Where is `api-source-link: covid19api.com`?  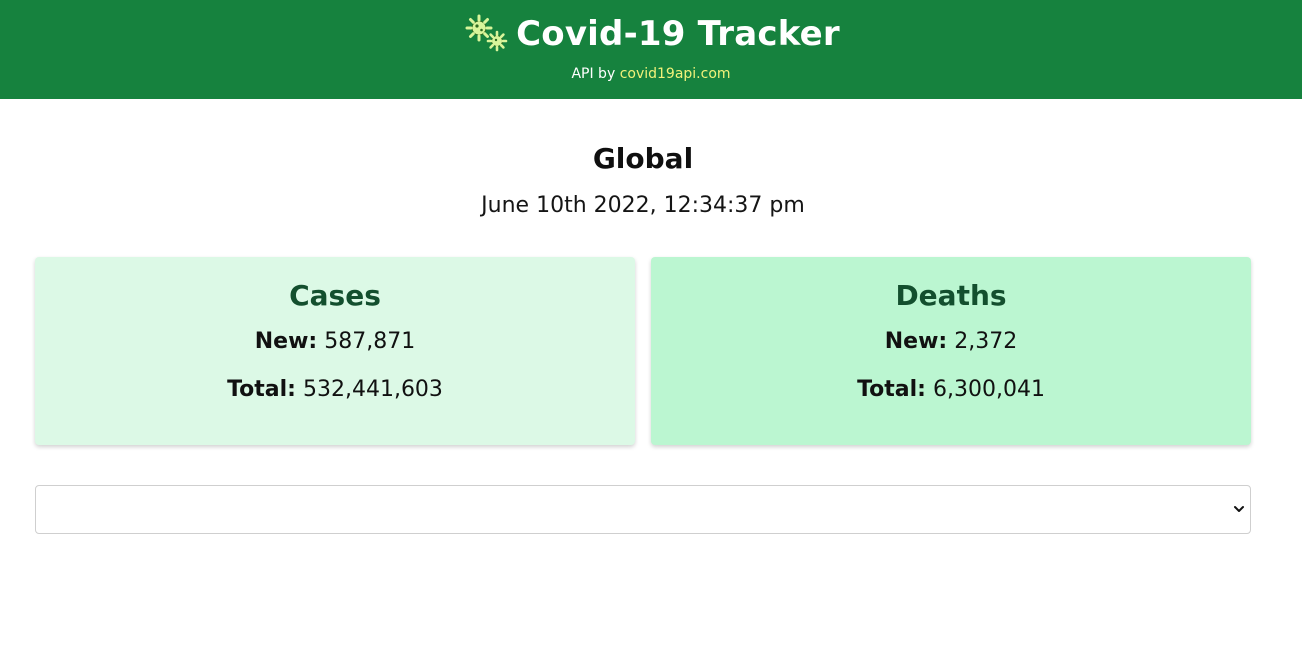
api-source-link: covid19api.com is located at coordinates (675, 74).